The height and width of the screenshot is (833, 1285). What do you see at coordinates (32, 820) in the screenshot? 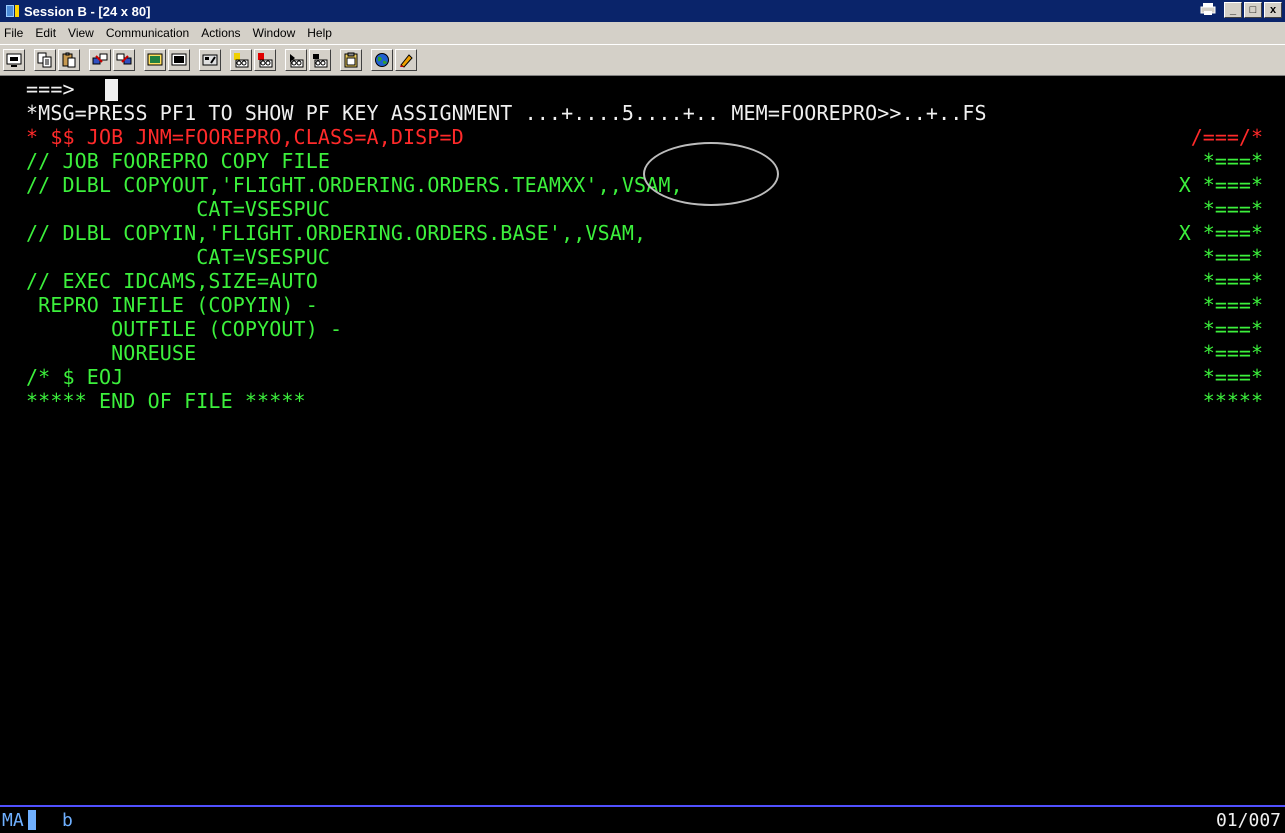
I see `status-cursor-icon` at bounding box center [32, 820].